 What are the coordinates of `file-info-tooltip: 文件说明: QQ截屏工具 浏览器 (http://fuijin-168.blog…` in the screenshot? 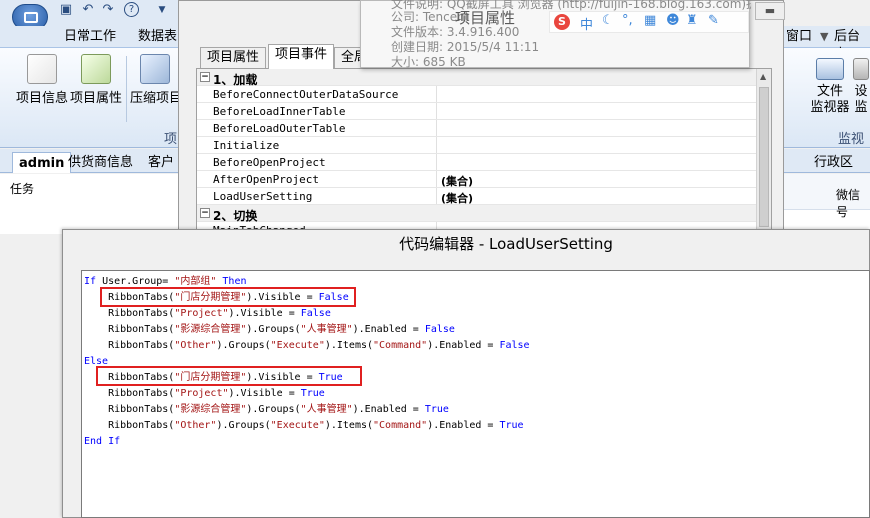 It's located at (555, 34).